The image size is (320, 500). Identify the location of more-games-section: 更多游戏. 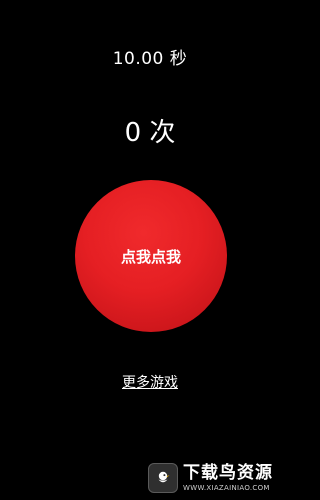
(150, 382).